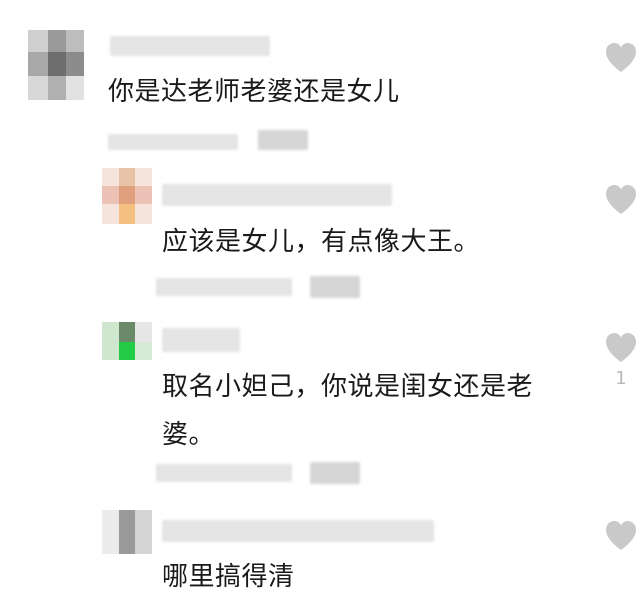  What do you see at coordinates (228, 577) in the screenshot?
I see `comment-text: 哪里搞得清` at bounding box center [228, 577].